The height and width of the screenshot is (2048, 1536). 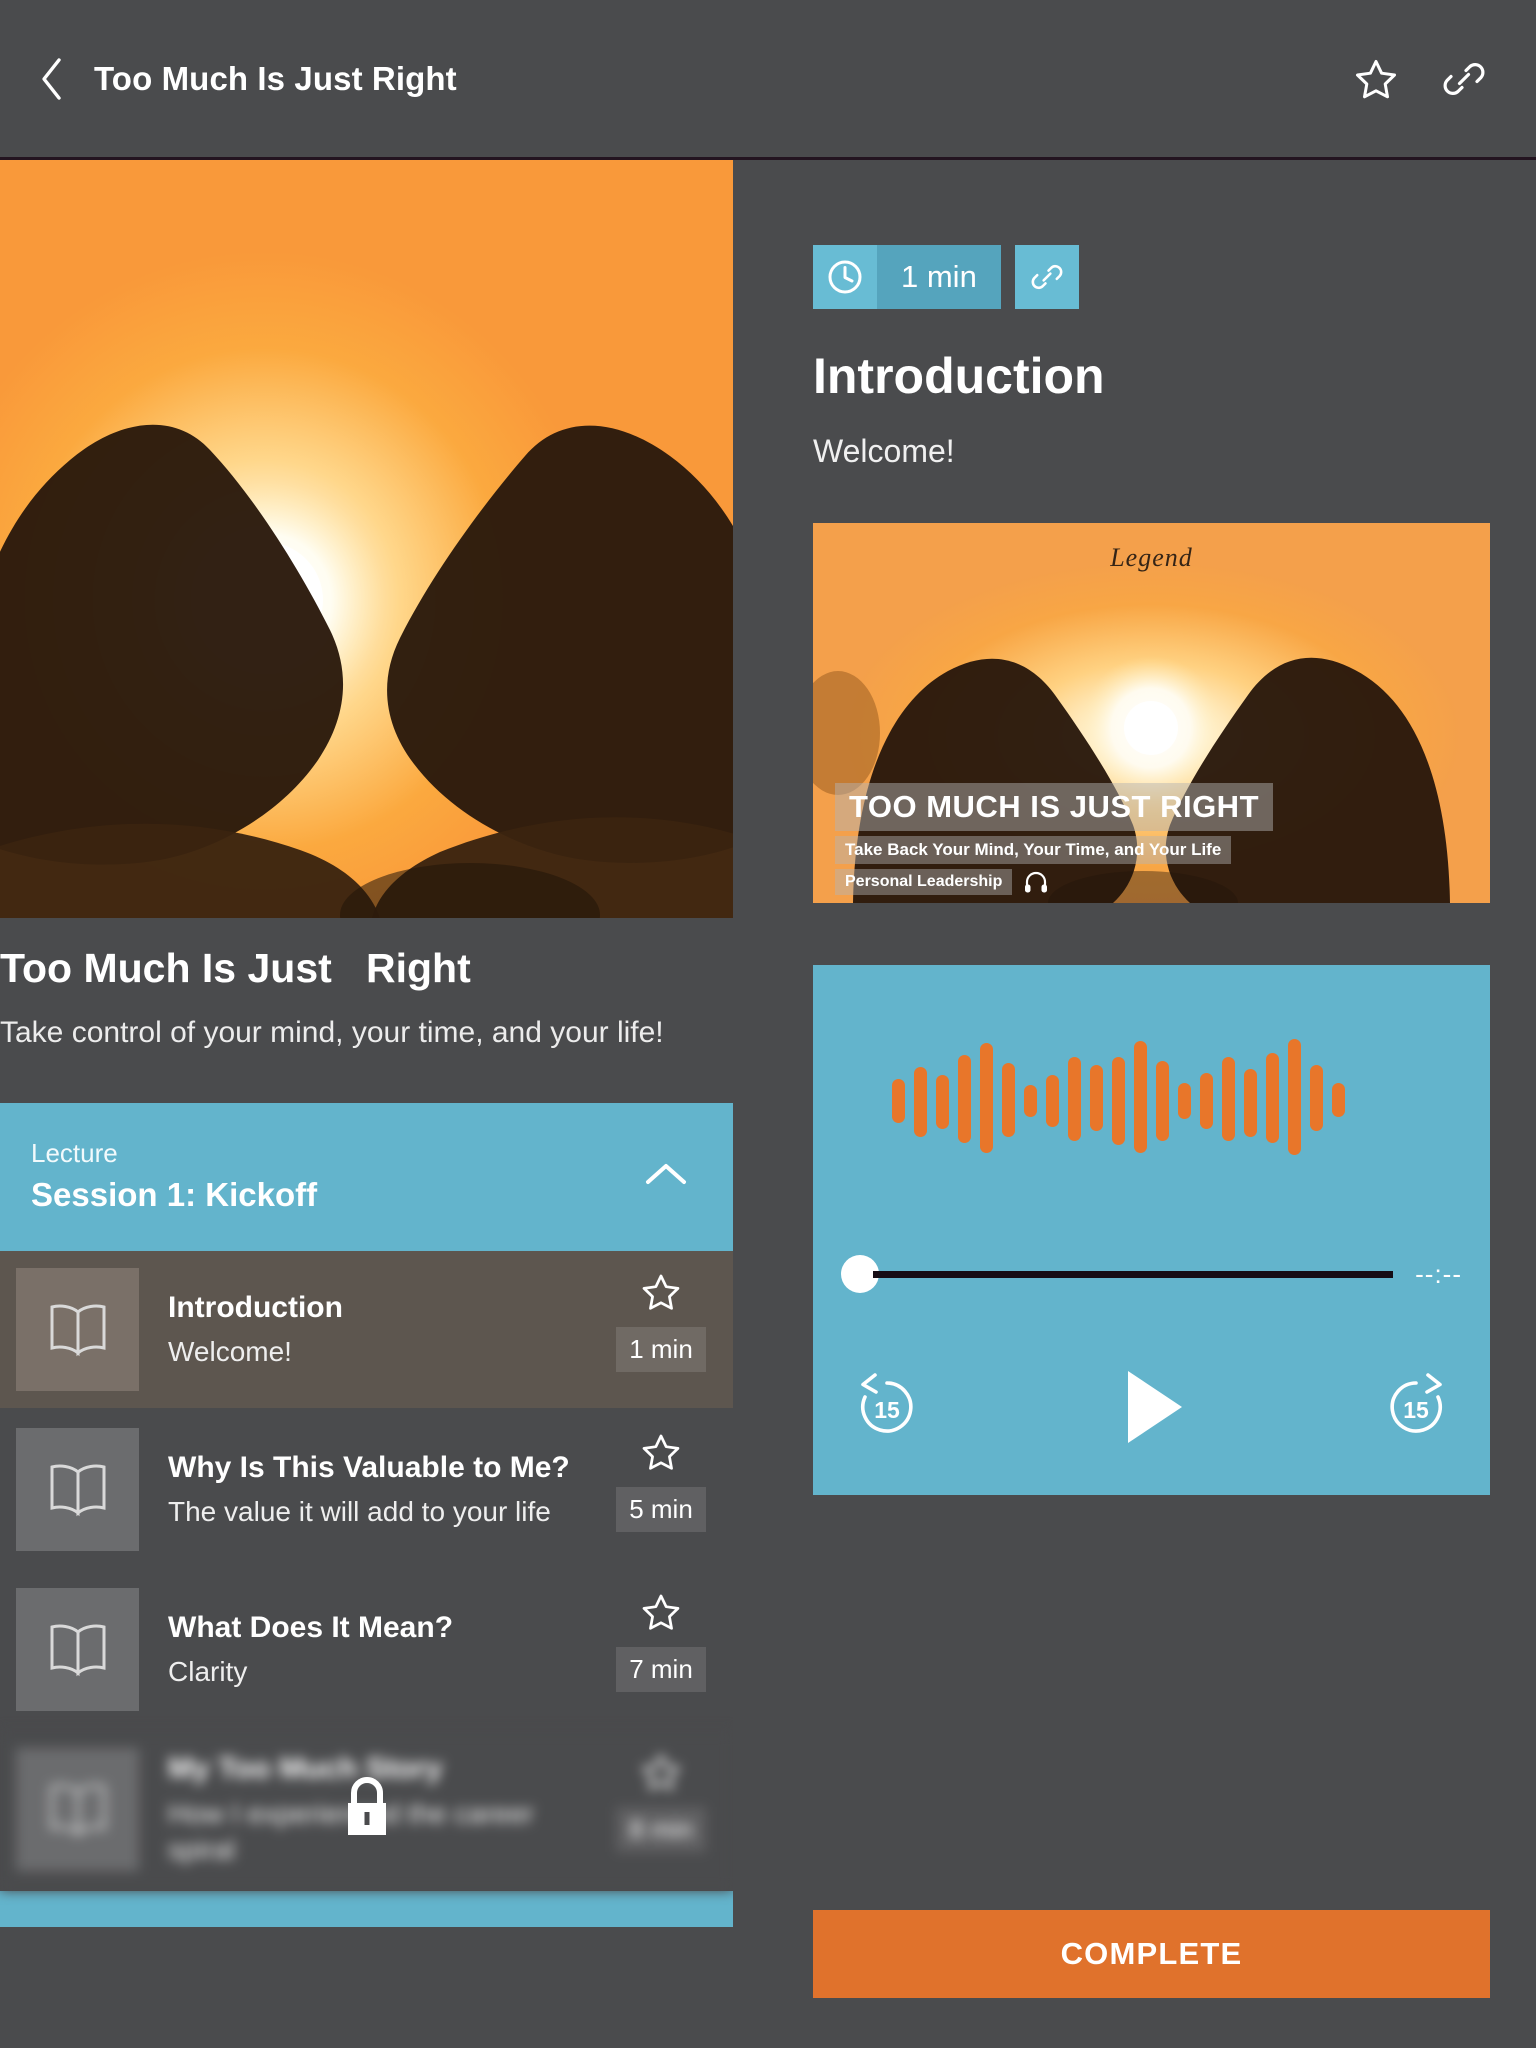 I want to click on page-title: Too Much Is Just Right, so click(x=275, y=78).